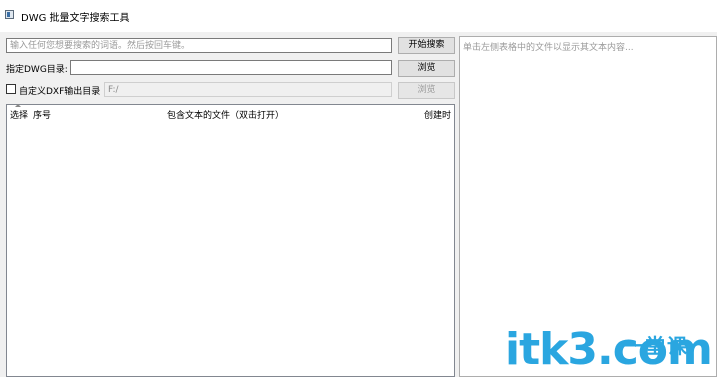 The width and height of the screenshot is (717, 377). I want to click on dxf-browse-button: 浏览, so click(426, 90).